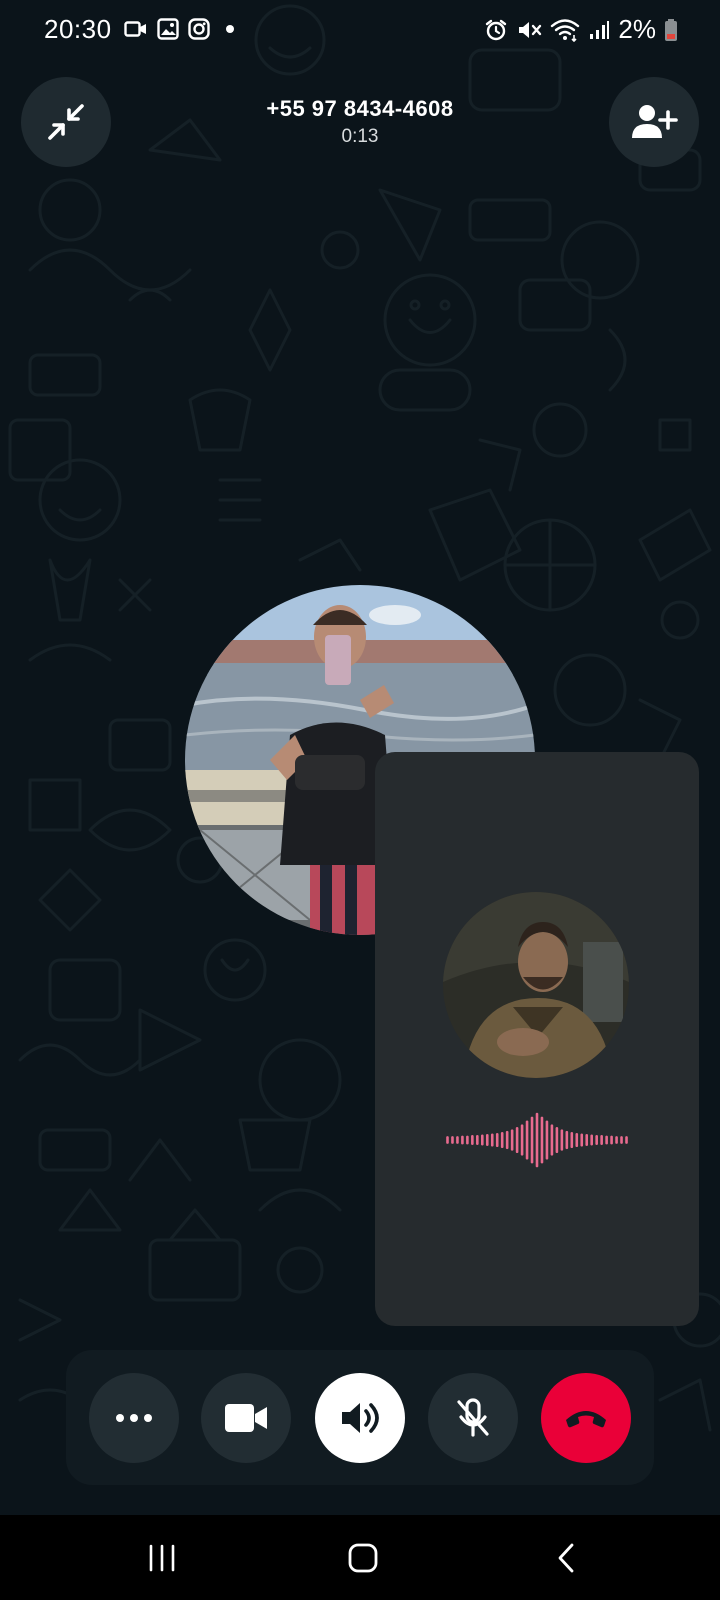  I want to click on alarm-icon, so click(496, 29).